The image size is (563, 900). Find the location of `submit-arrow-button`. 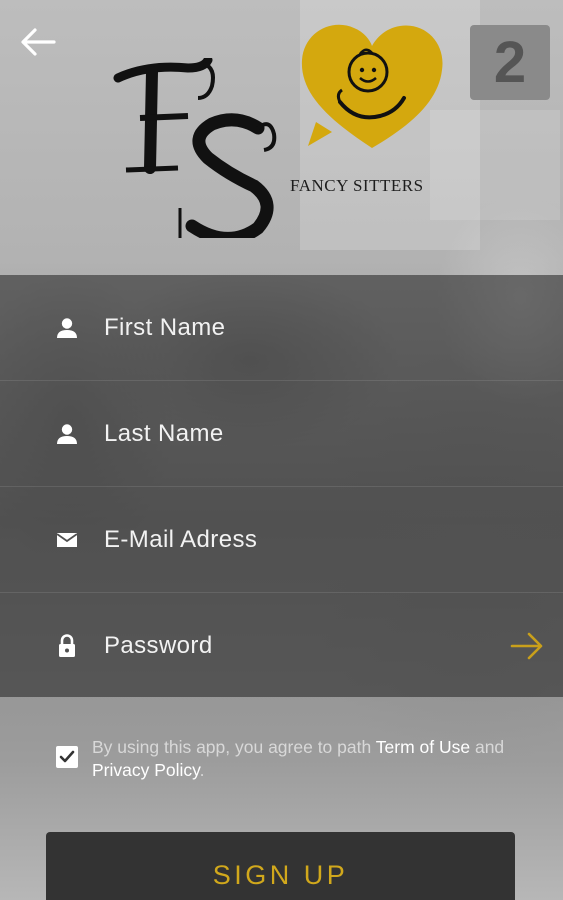

submit-arrow-button is located at coordinates (527, 646).